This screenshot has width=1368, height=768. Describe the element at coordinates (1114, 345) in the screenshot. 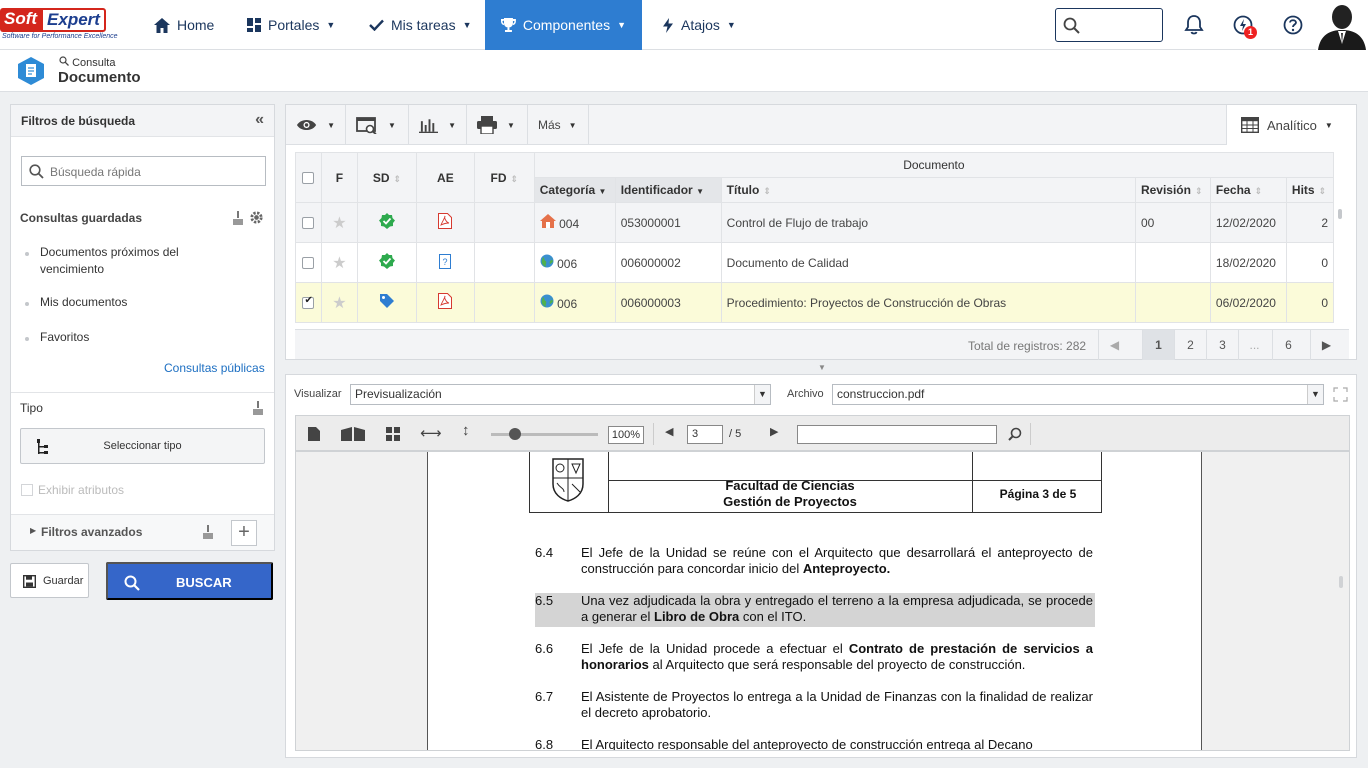

I see `previous-page-button: ◀` at that location.